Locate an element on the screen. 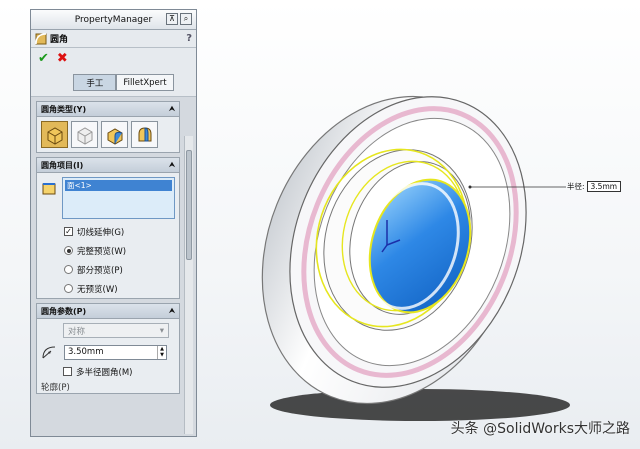 The height and width of the screenshot is (449, 640). multi-radius-checkbox is located at coordinates (67, 371).